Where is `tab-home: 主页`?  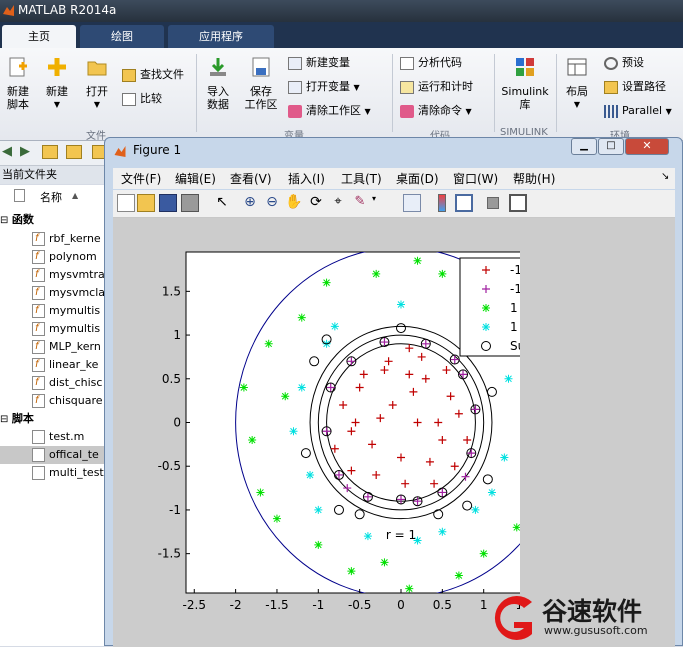 tab-home: 主页 is located at coordinates (39, 36).